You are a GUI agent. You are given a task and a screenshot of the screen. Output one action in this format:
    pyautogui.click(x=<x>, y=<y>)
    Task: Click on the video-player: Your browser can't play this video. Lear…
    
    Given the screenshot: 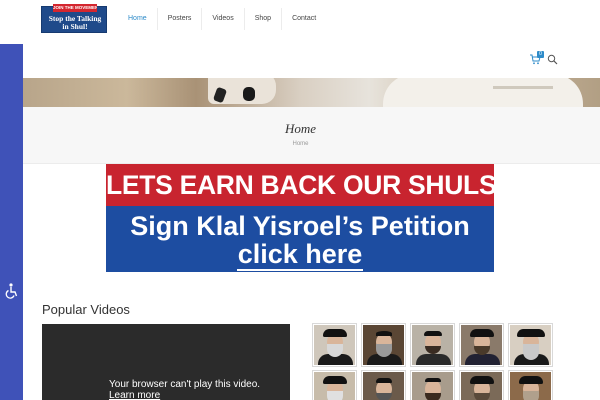 What is the action you would take?
    pyautogui.click(x=166, y=362)
    